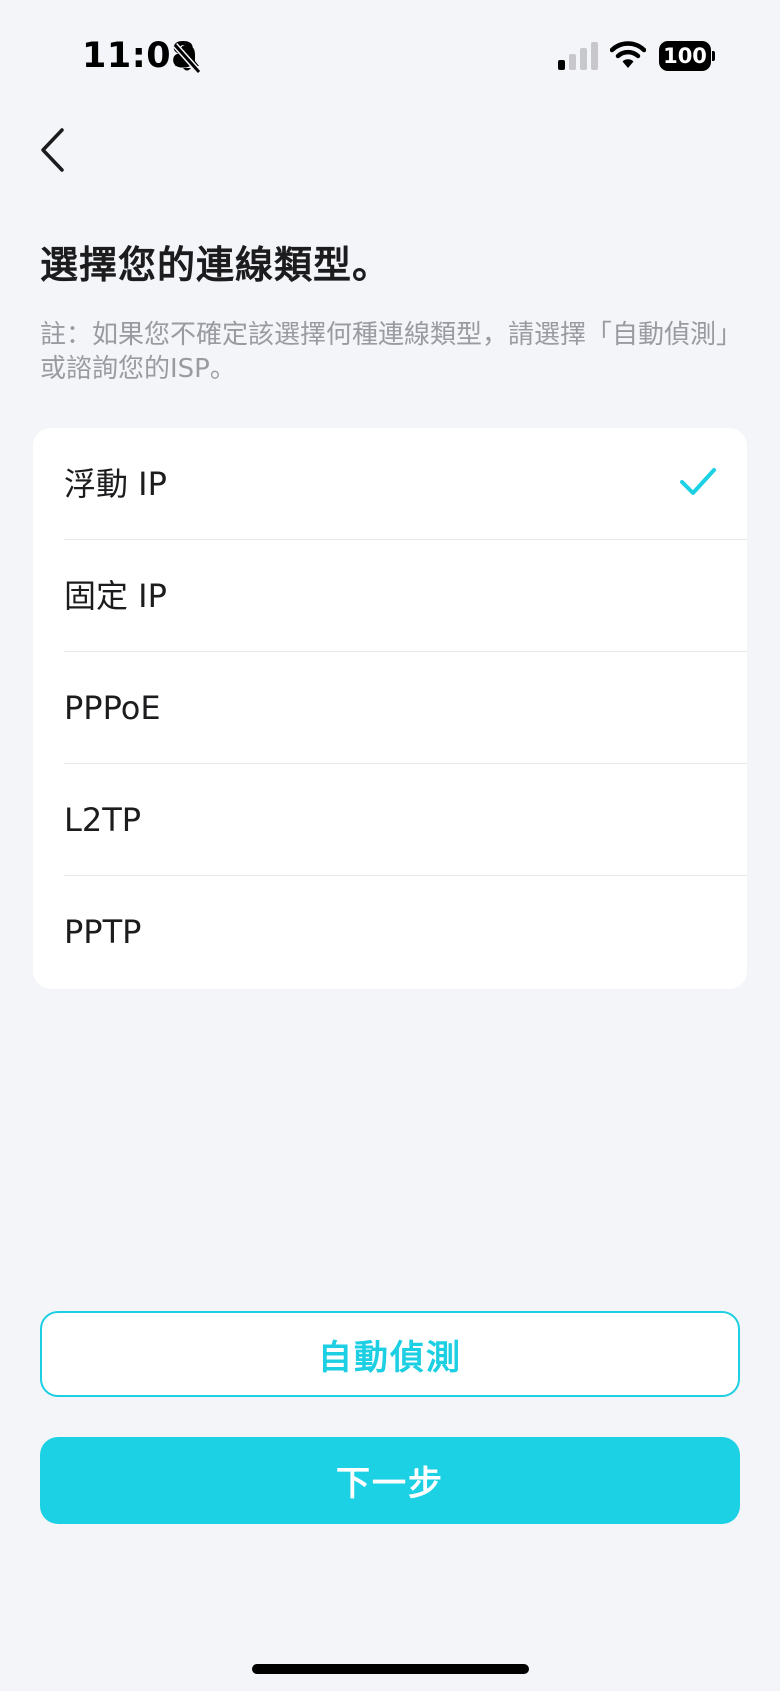  I want to click on wifi-icon, so click(628, 54).